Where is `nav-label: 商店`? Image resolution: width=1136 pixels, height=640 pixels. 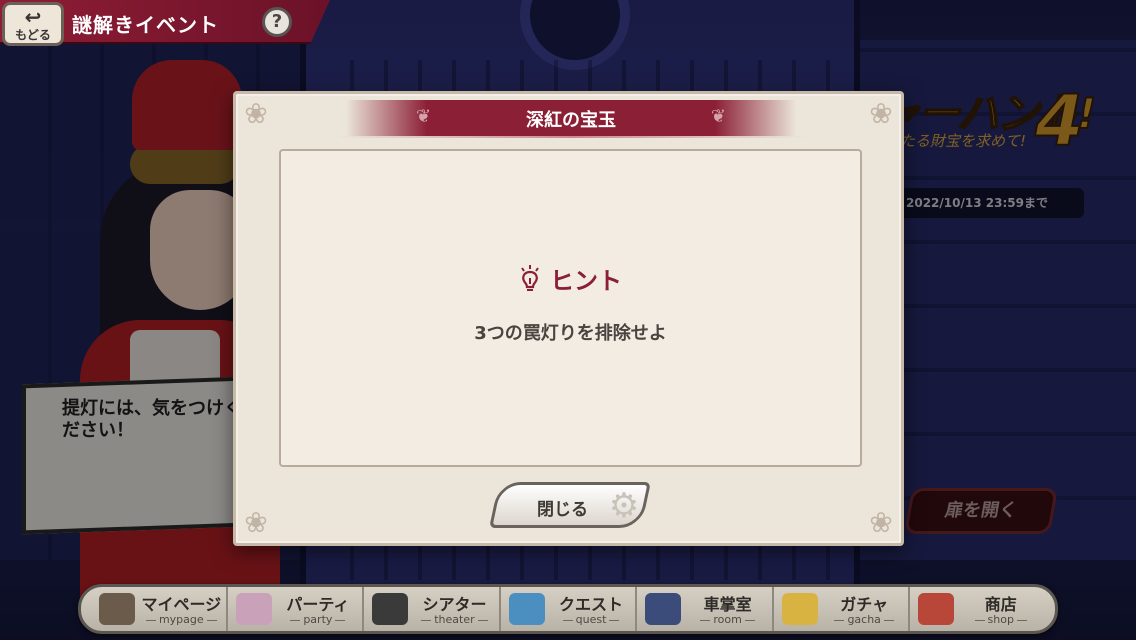
nav-label: 商店 is located at coordinates (1000, 604).